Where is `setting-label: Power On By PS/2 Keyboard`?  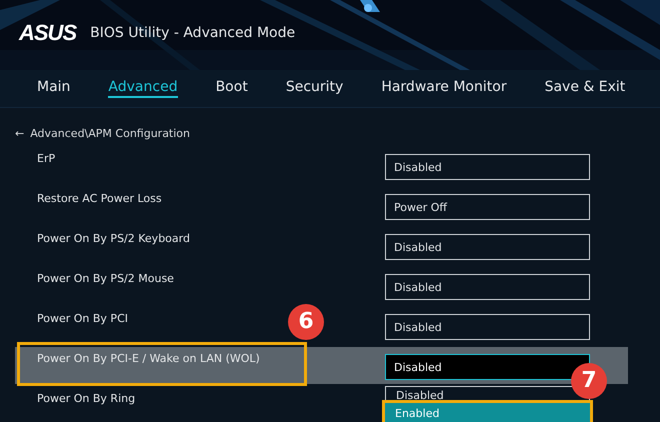
setting-label: Power On By PS/2 Keyboard is located at coordinates (113, 240).